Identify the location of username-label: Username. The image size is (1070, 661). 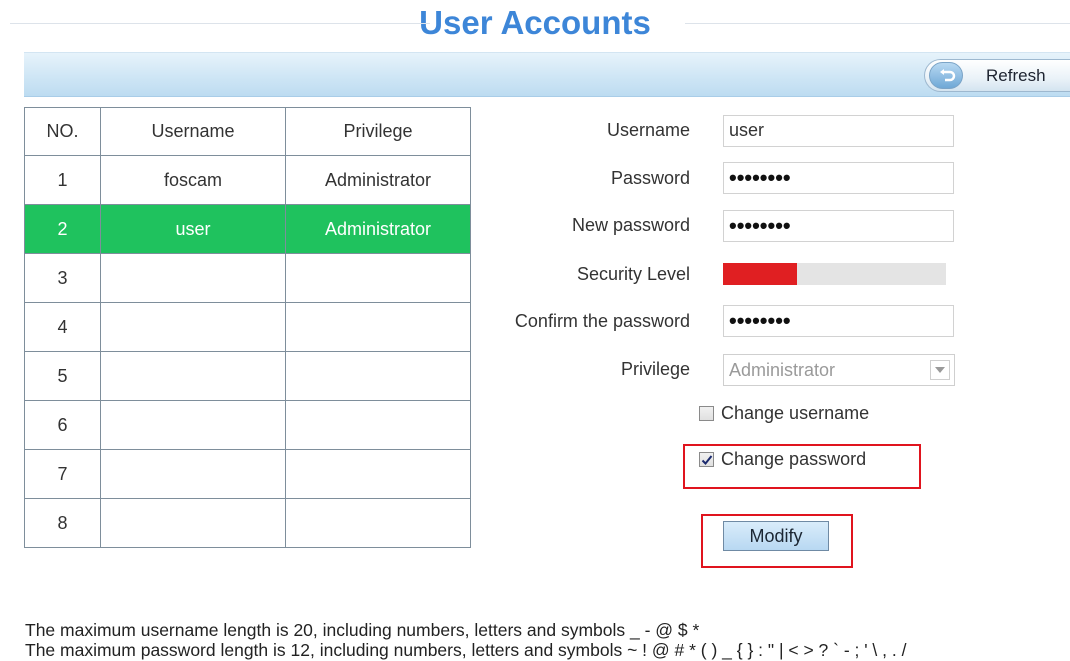
(648, 130).